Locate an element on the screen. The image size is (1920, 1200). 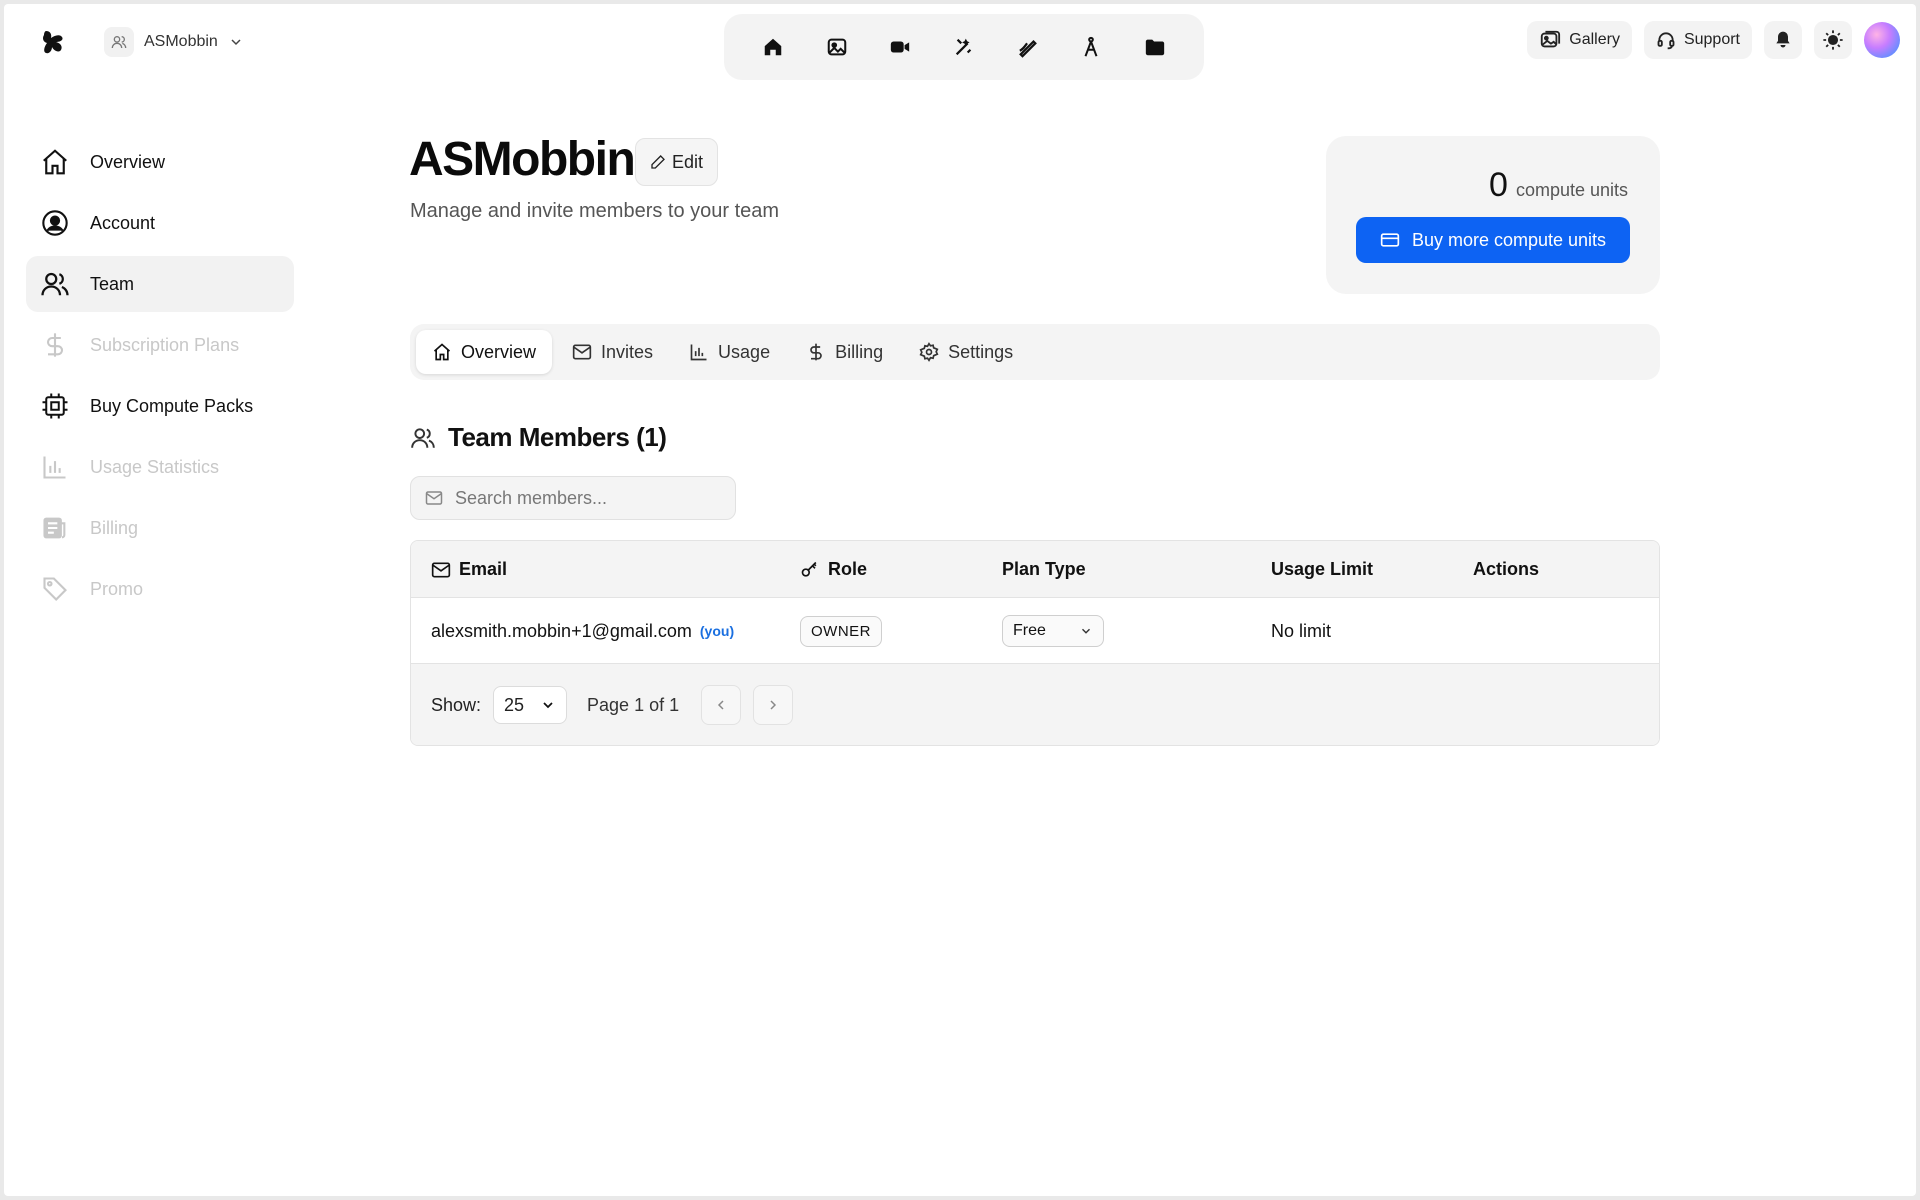
pencil-icon is located at coordinates (658, 162).